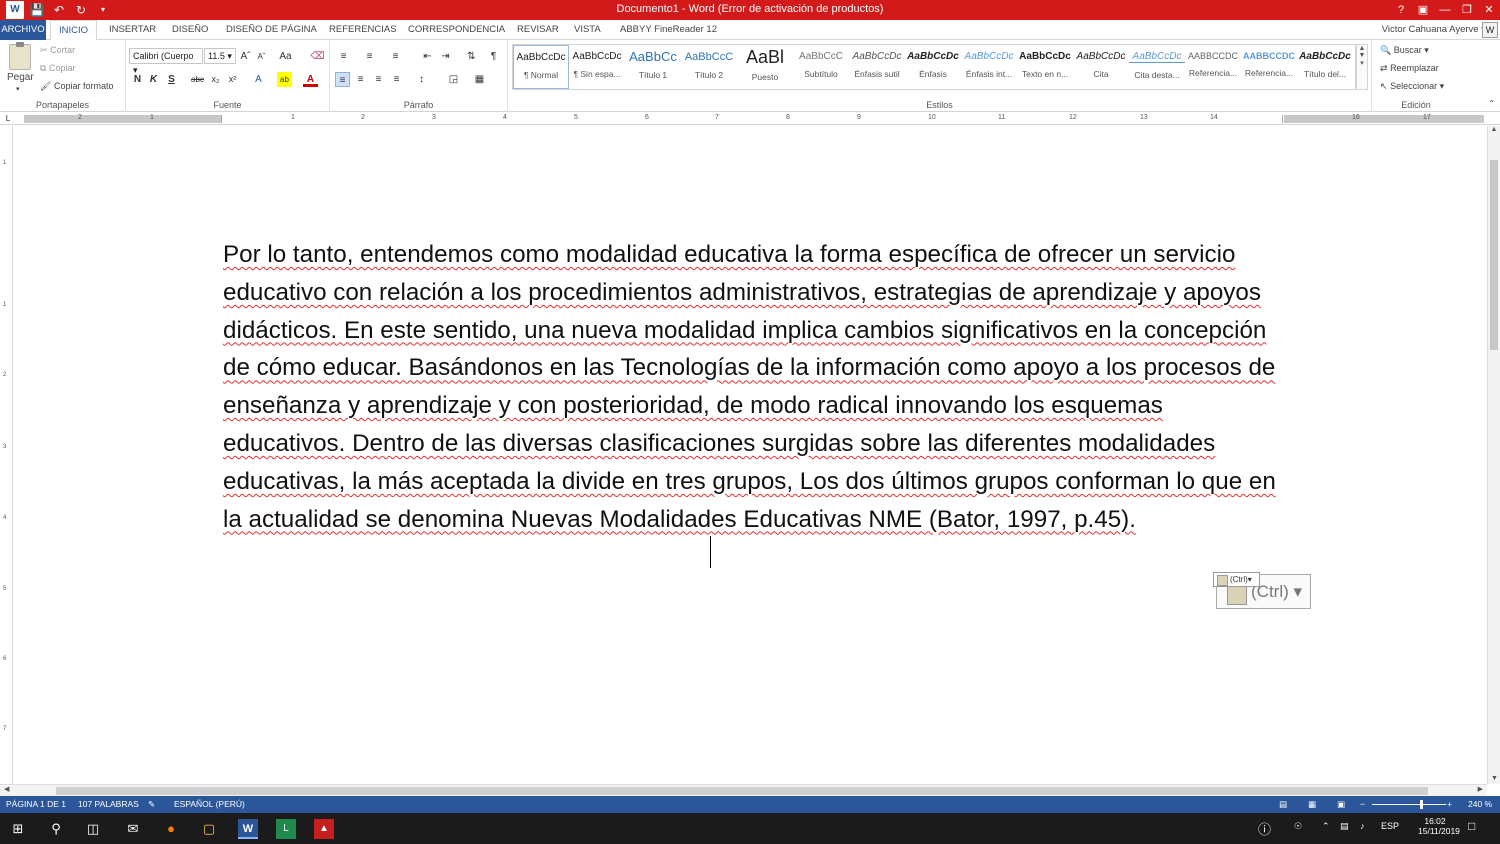  What do you see at coordinates (74, 30) in the screenshot?
I see `tab-inicio: INICIO` at bounding box center [74, 30].